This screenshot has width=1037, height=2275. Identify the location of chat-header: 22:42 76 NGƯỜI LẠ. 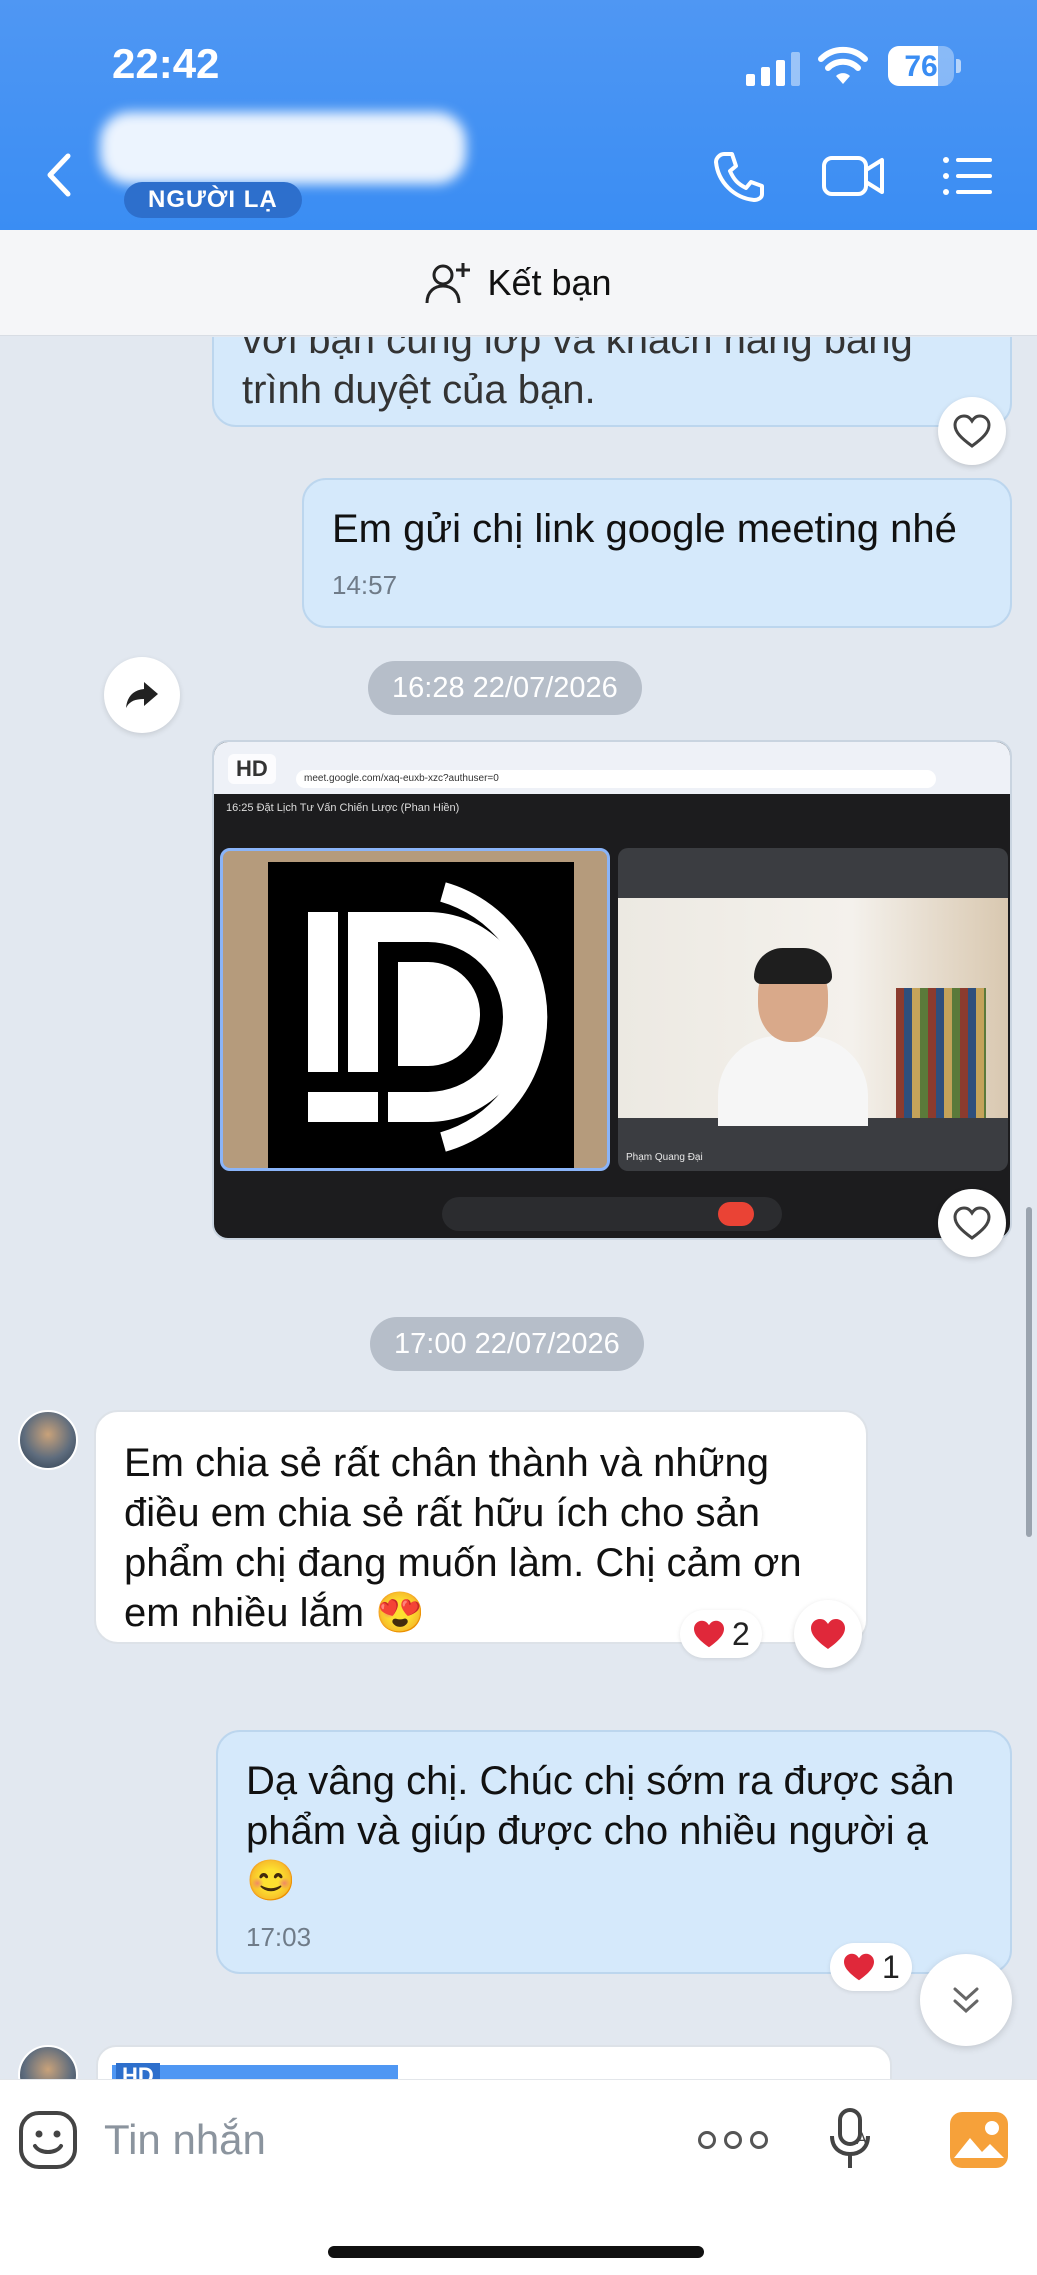
(518, 115).